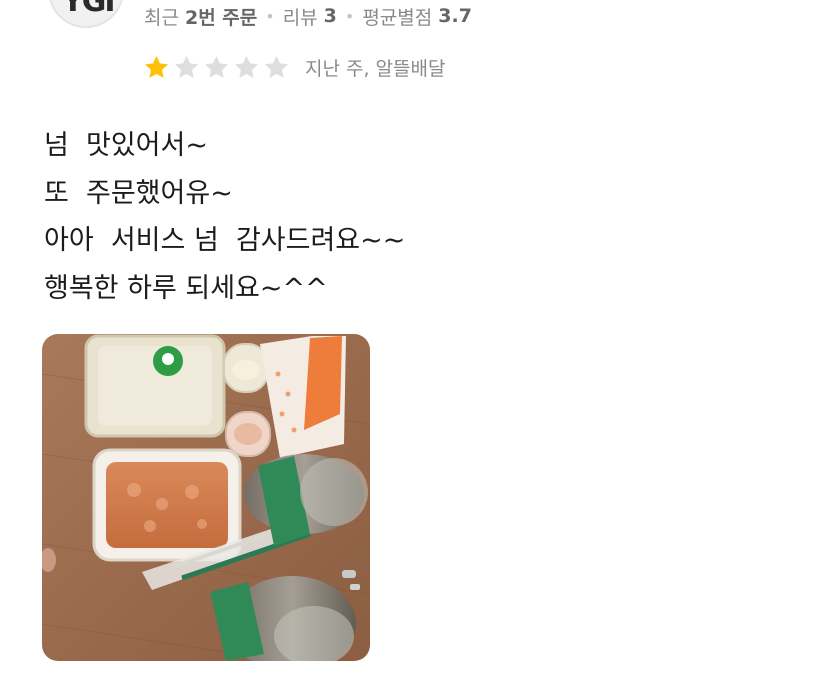 The height and width of the screenshot is (678, 835). What do you see at coordinates (225, 240) in the screenshot?
I see `review-line: 아아 서비스 넘 감사드려요~~` at bounding box center [225, 240].